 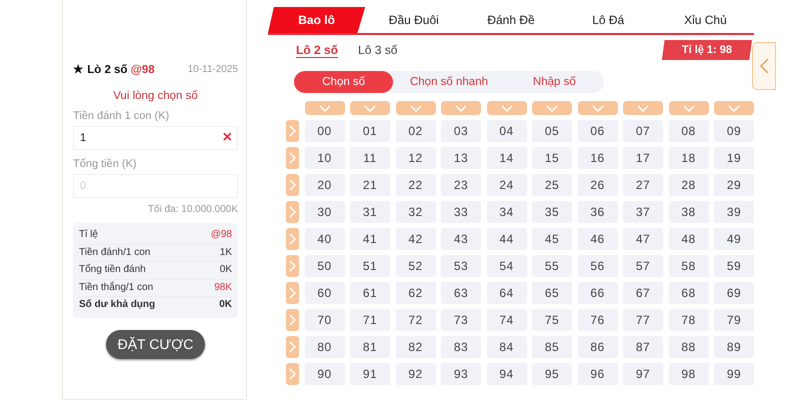 What do you see at coordinates (324, 266) in the screenshot?
I see `number-button: 50` at bounding box center [324, 266].